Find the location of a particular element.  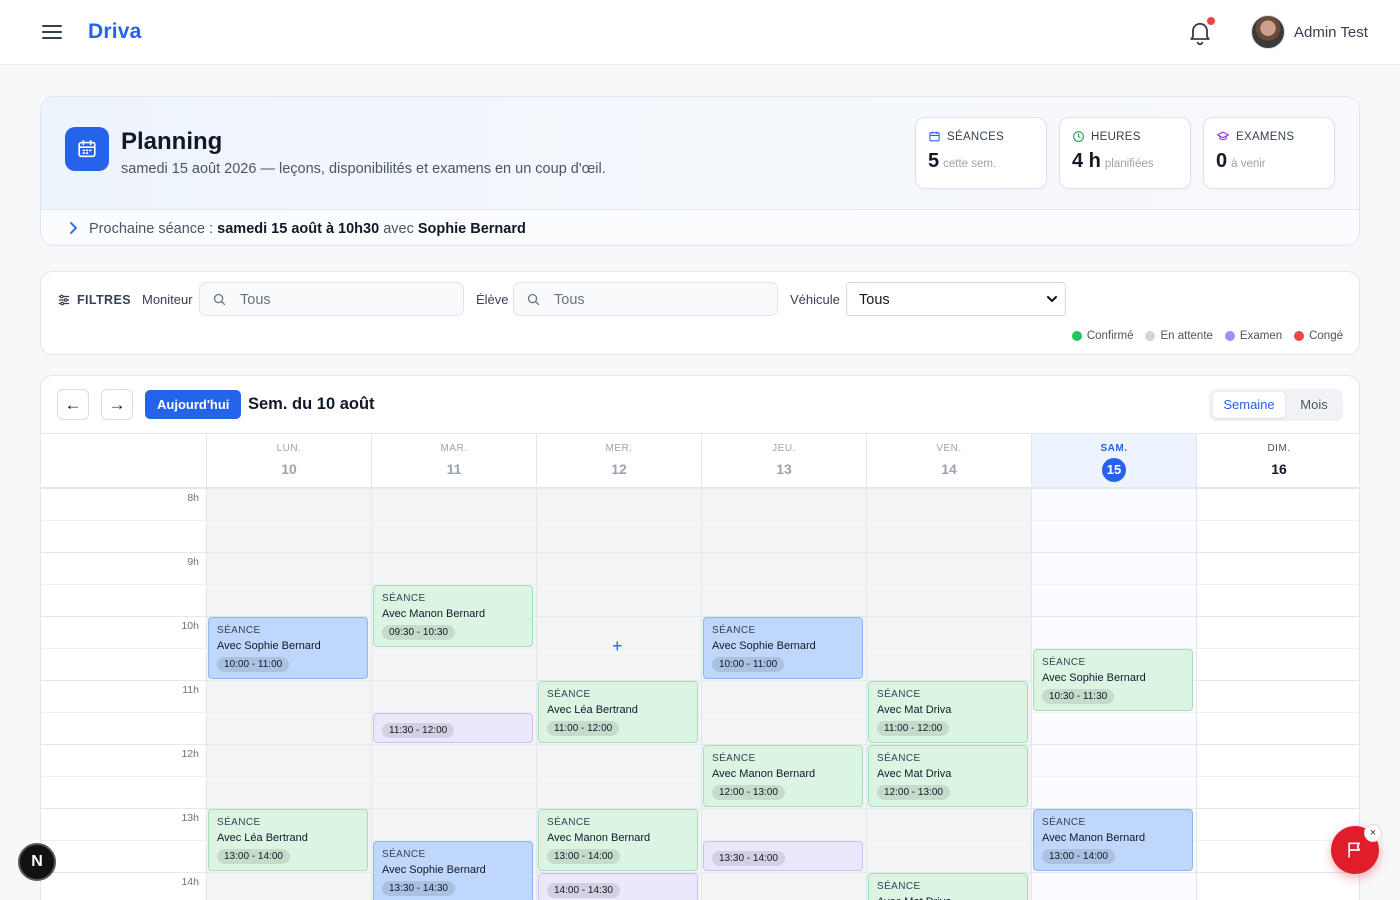

status-legend: Confirmé En attente Examen Congé is located at coordinates (1207, 336).